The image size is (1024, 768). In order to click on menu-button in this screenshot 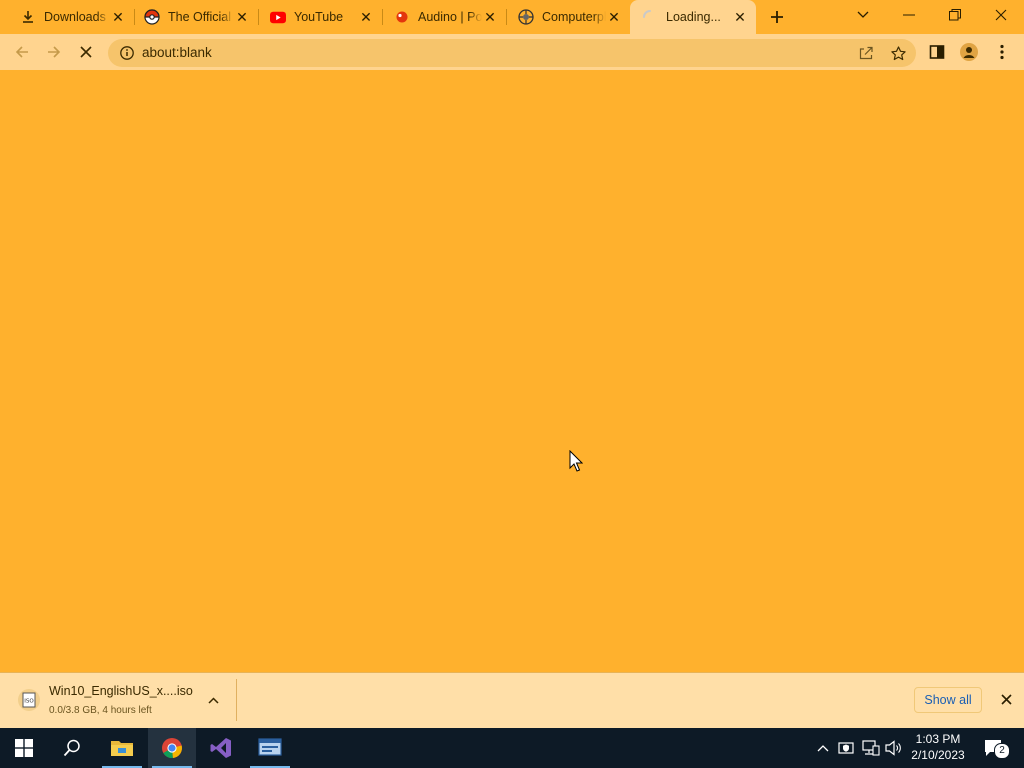, I will do `click(1002, 52)`.